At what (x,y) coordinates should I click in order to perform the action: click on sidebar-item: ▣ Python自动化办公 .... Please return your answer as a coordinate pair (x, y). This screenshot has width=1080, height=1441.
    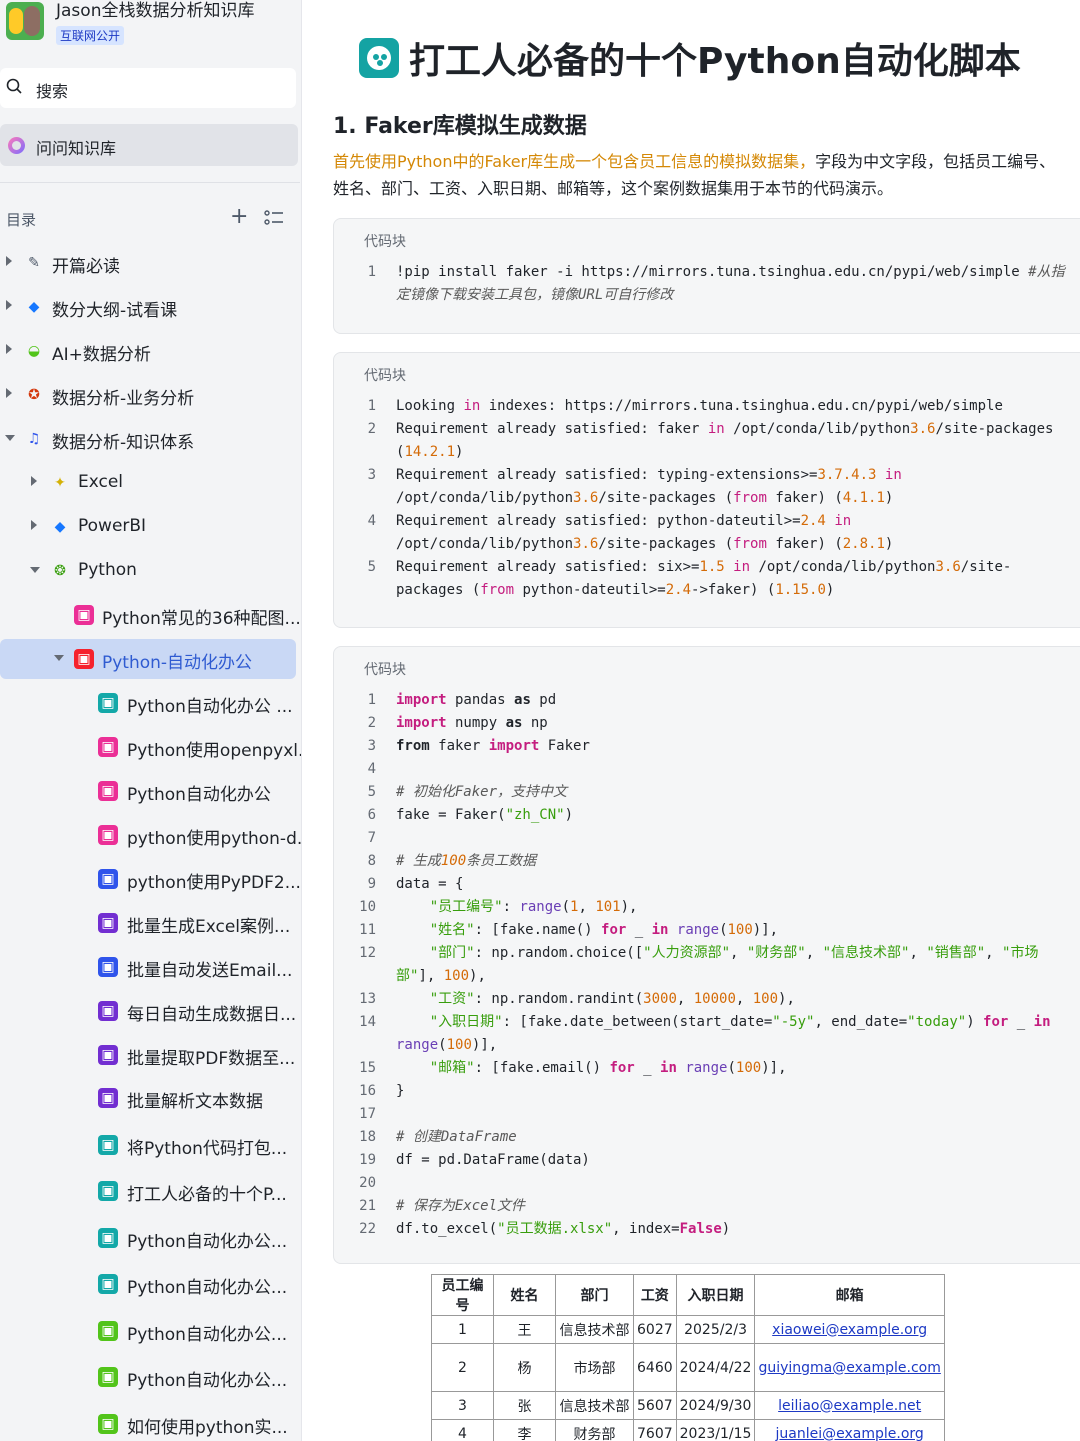
    Looking at the image, I should click on (150, 703).